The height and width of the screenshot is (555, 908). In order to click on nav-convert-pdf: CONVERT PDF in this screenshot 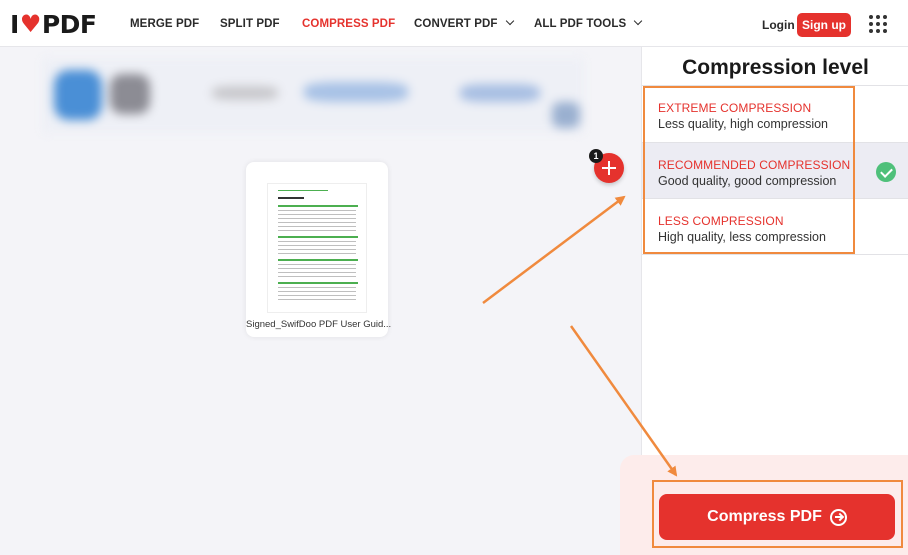, I will do `click(464, 23)`.